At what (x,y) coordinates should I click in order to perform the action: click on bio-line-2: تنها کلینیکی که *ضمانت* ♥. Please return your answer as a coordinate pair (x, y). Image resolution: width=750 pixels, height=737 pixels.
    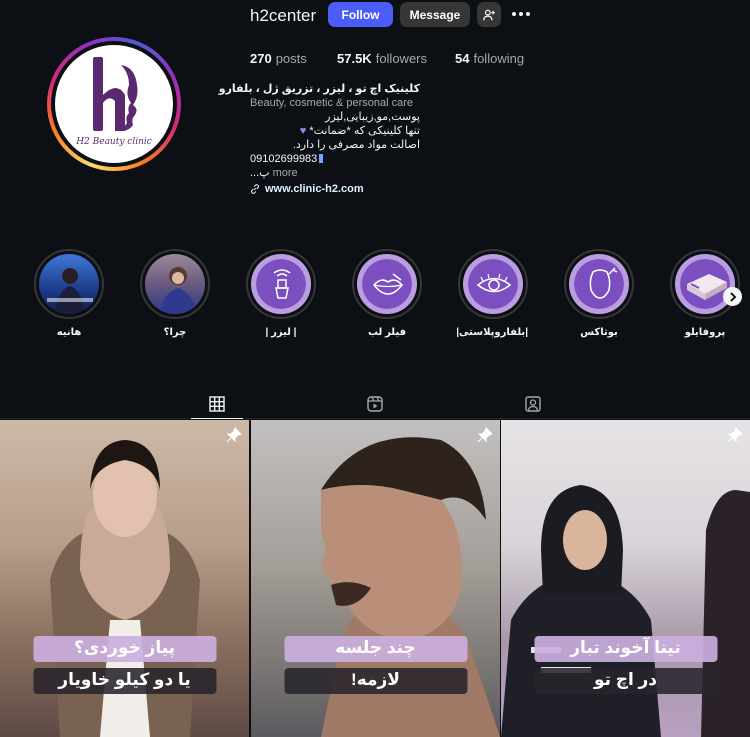
    Looking at the image, I should click on (359, 131).